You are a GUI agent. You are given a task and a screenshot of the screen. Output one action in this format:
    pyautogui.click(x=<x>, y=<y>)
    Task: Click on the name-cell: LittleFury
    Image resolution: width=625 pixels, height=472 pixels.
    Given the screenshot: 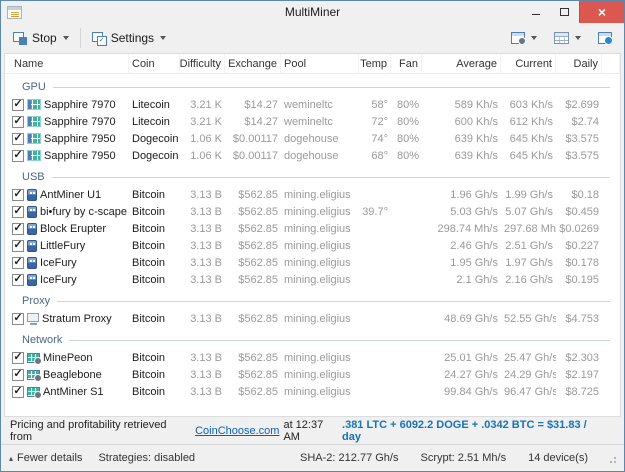 What is the action you would take?
    pyautogui.click(x=67, y=245)
    